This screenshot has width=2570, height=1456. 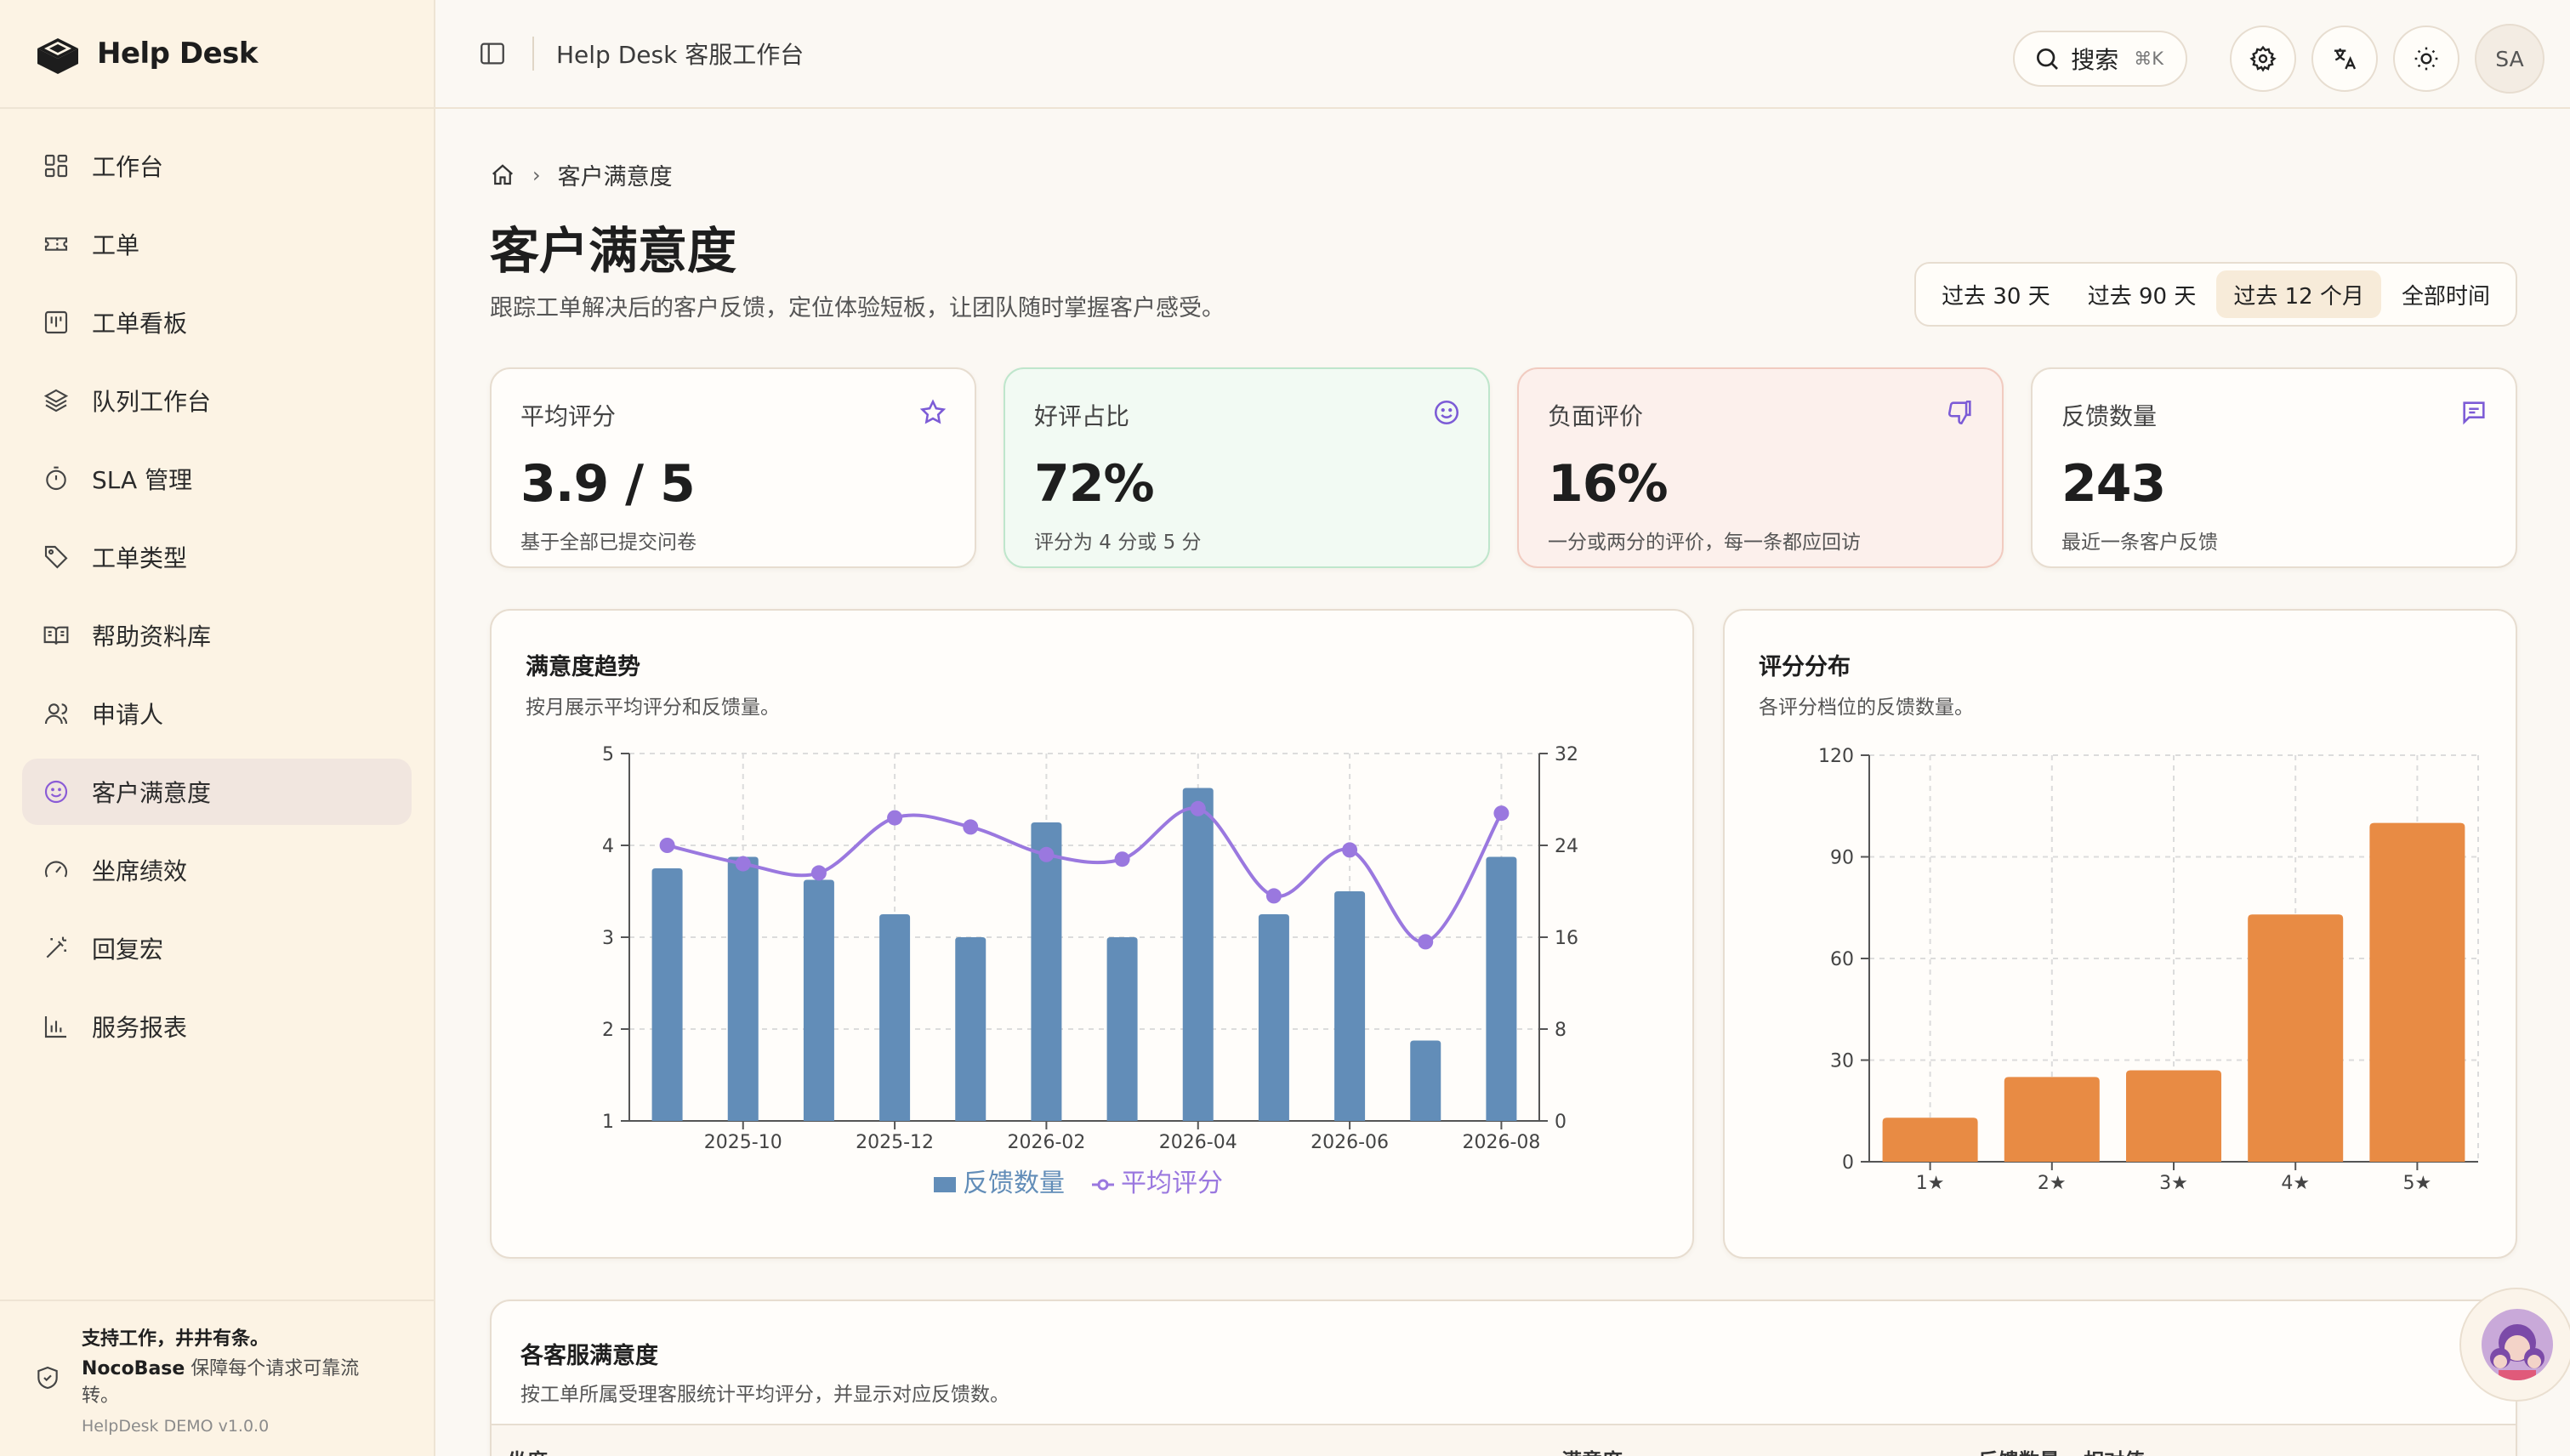 What do you see at coordinates (128, 950) in the screenshot?
I see `sidebar-item-label: 回复宏` at bounding box center [128, 950].